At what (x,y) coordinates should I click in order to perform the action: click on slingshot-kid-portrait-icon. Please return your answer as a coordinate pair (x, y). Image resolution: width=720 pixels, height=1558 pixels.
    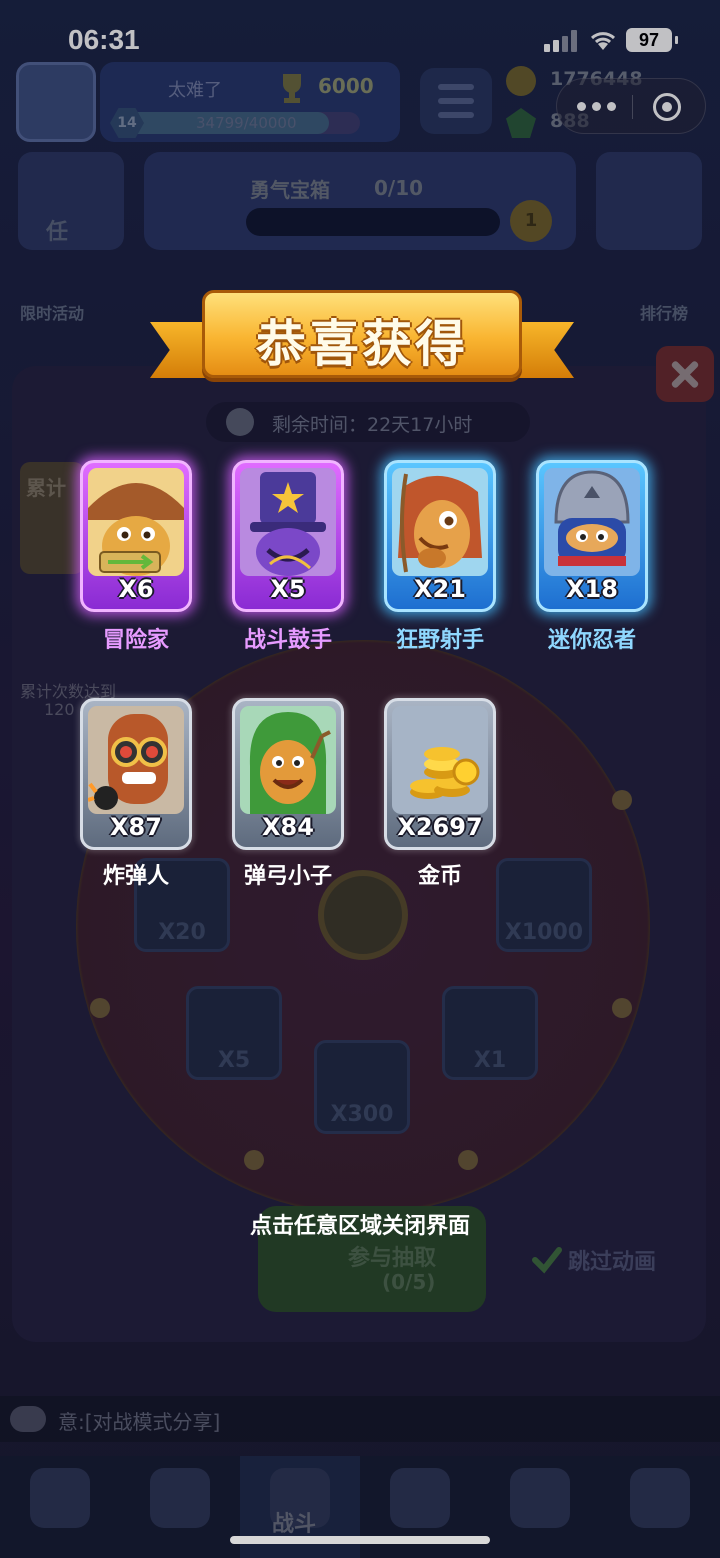
    Looking at the image, I should click on (288, 760).